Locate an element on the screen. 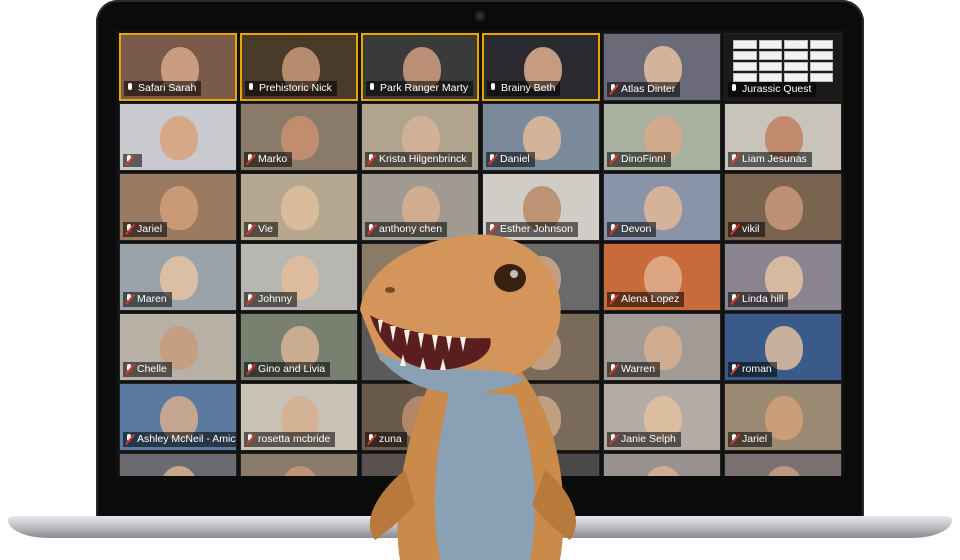  participant-name: Liam Jesunas is located at coordinates (774, 159).